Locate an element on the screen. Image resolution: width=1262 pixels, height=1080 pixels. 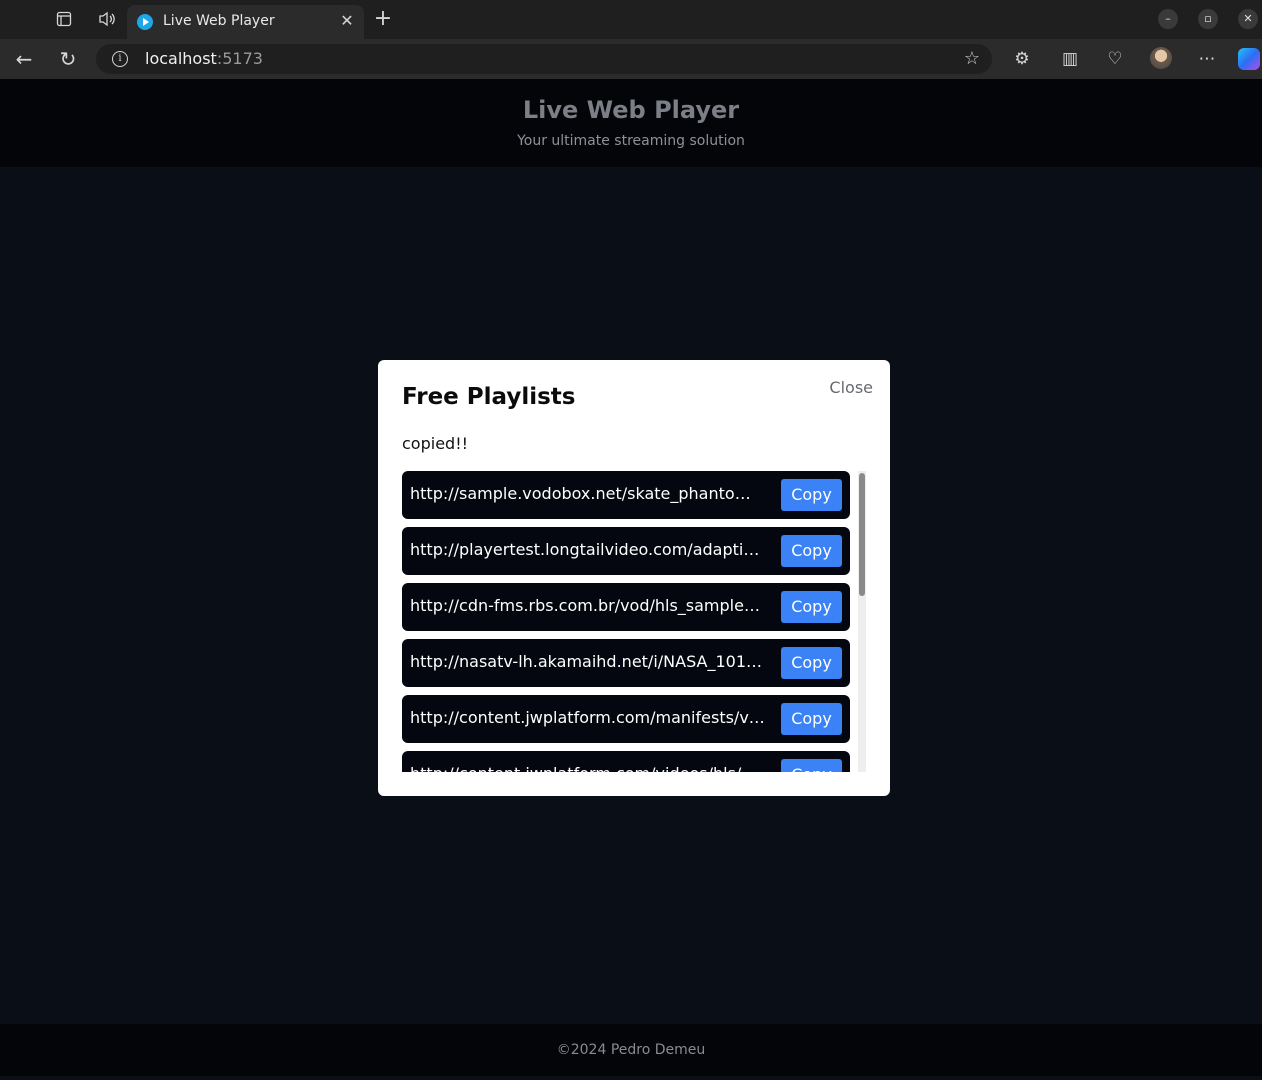
playlist-scrollbar is located at coordinates (862, 621).